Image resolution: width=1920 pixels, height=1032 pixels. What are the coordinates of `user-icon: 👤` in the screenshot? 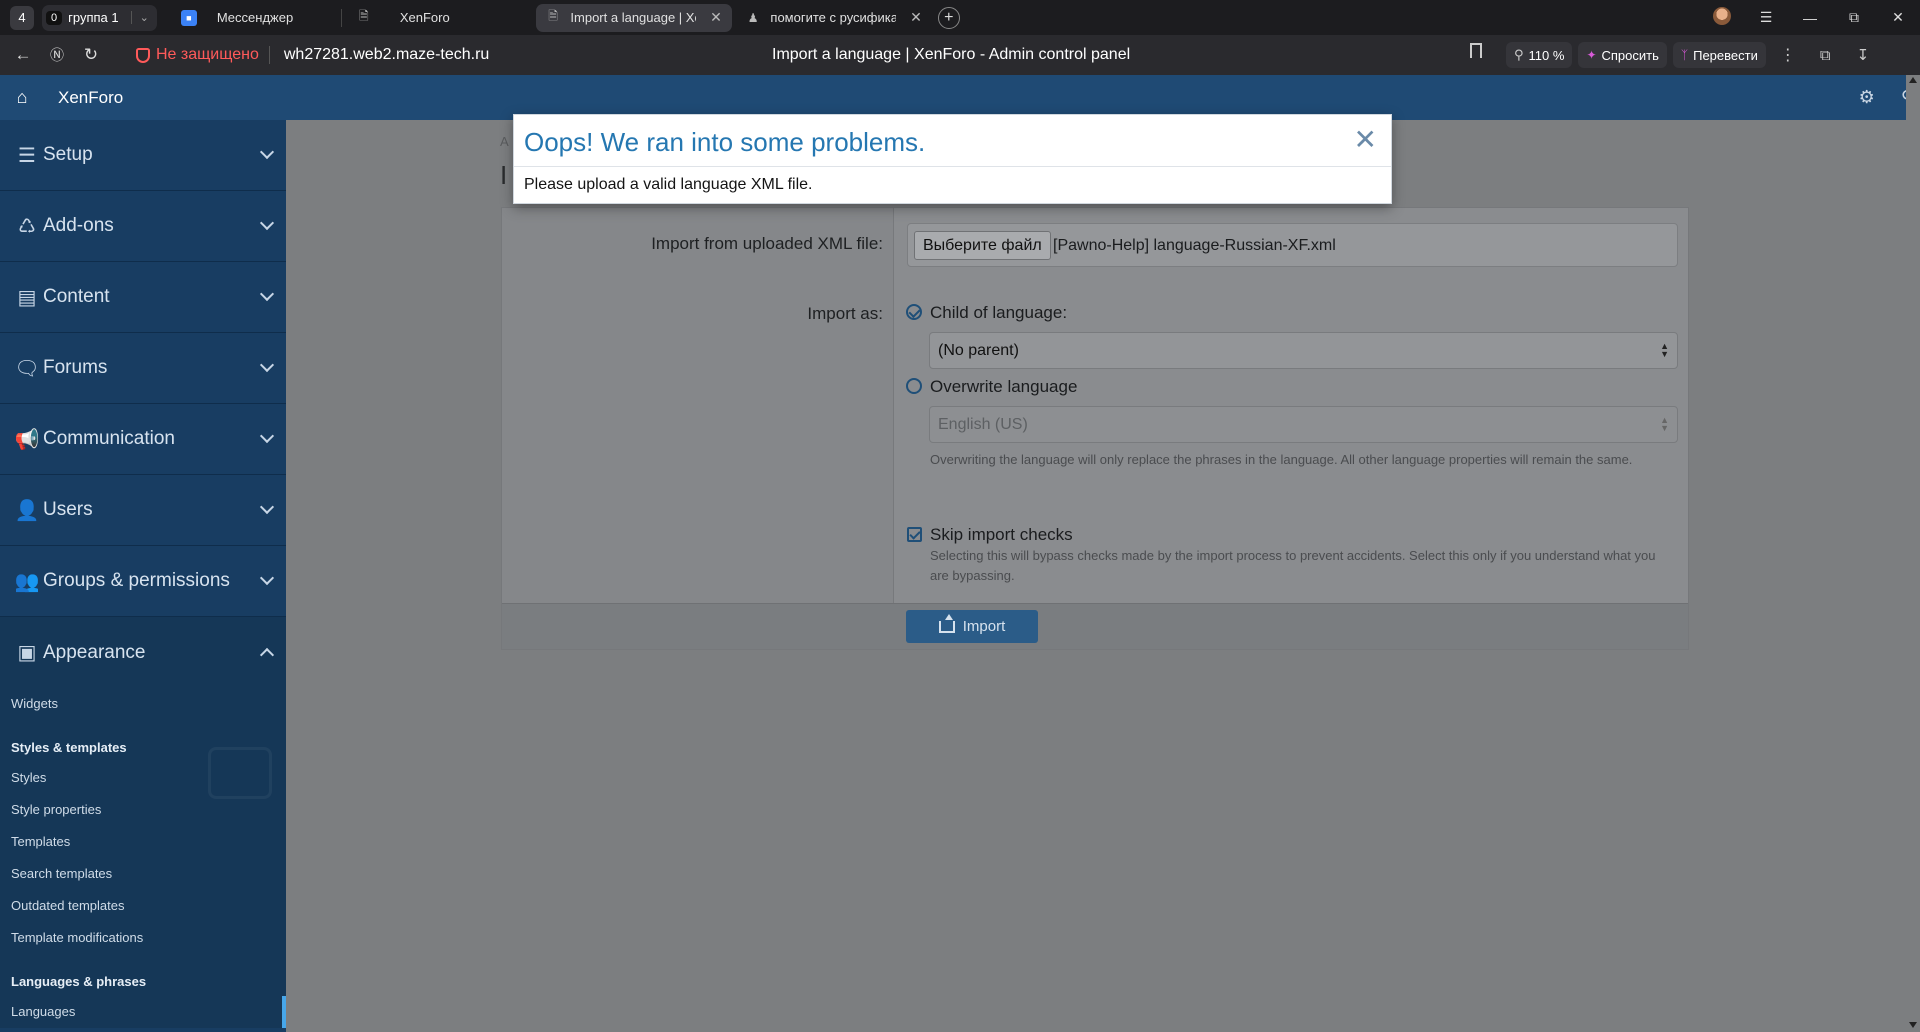 It's located at (27, 510).